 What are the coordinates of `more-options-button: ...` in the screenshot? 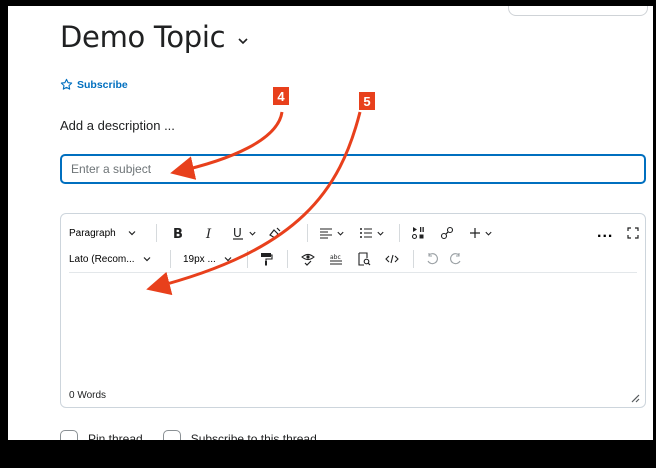 It's located at (605, 233).